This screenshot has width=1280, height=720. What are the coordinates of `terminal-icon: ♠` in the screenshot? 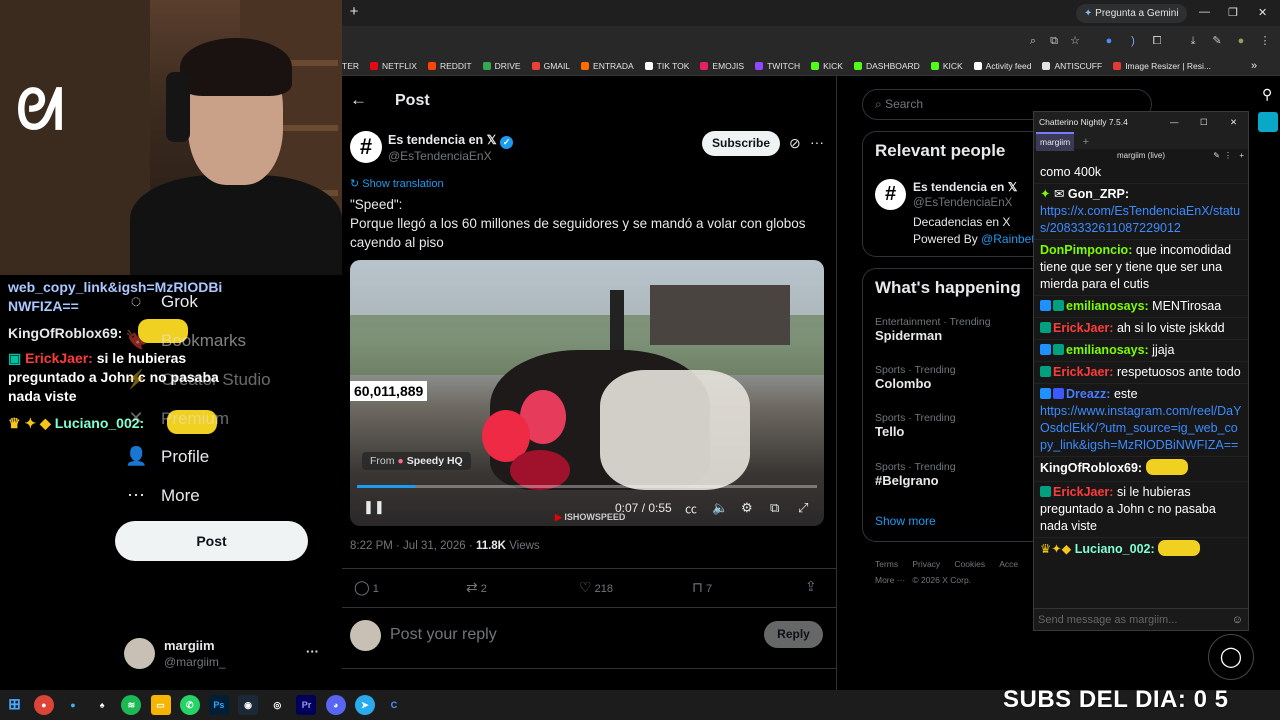 It's located at (102, 705).